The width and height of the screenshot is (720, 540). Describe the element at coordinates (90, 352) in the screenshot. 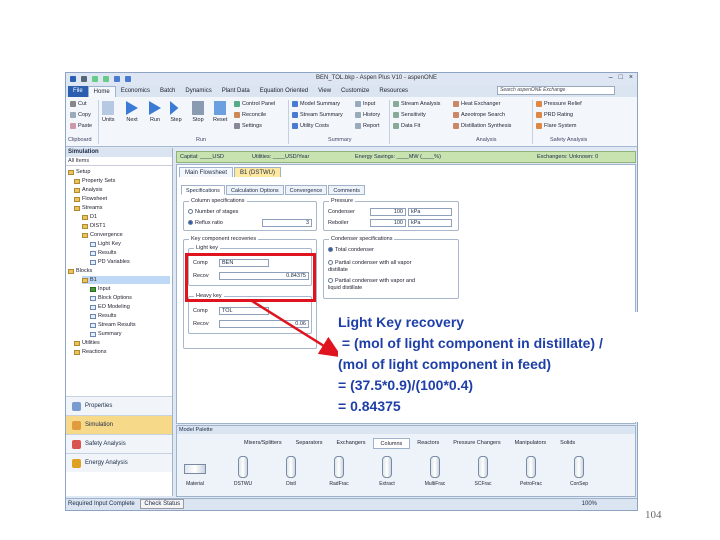

I see `tree-item-reactions: Reactions` at that location.